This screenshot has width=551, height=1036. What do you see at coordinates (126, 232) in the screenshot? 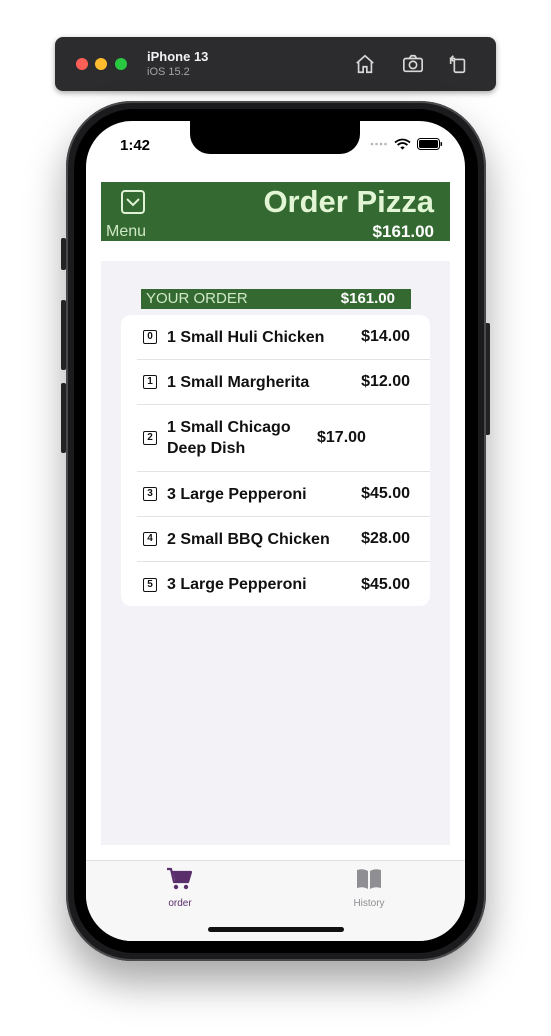
I see `menu-label: Menu` at bounding box center [126, 232].